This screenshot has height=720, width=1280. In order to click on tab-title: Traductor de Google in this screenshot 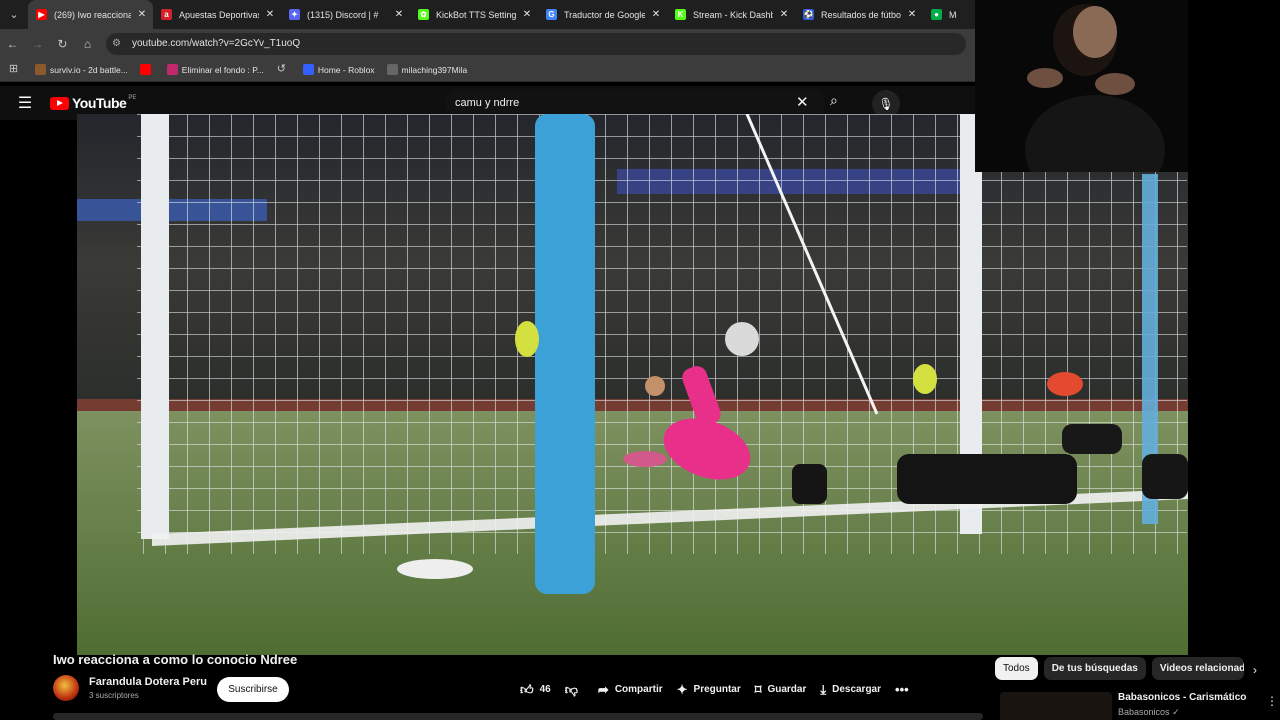, I will do `click(604, 14)`.